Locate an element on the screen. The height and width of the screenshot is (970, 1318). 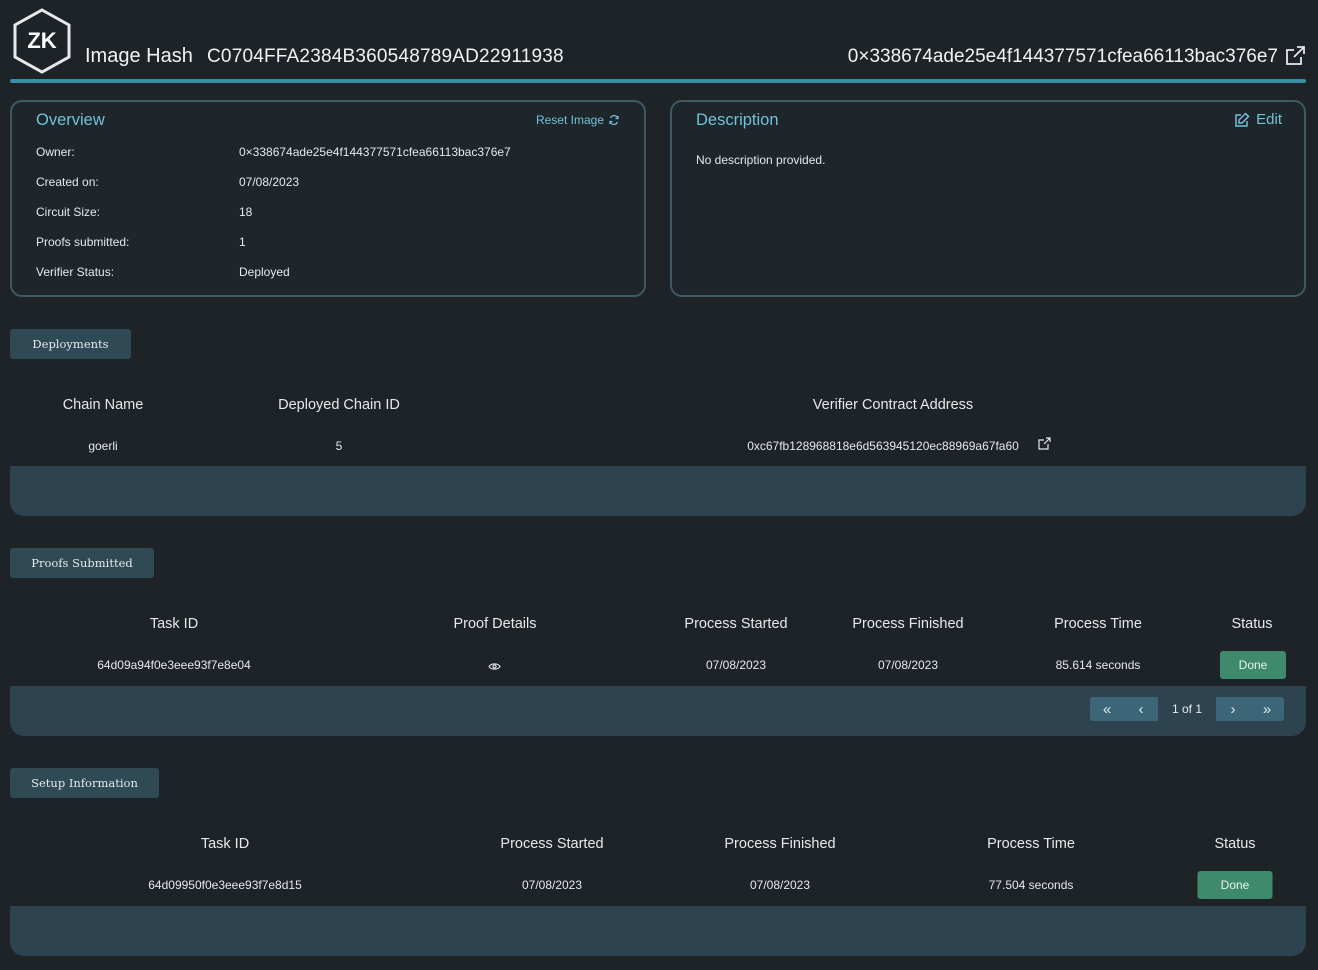
circuit-size-label: Circuit Size: is located at coordinates (68, 212).